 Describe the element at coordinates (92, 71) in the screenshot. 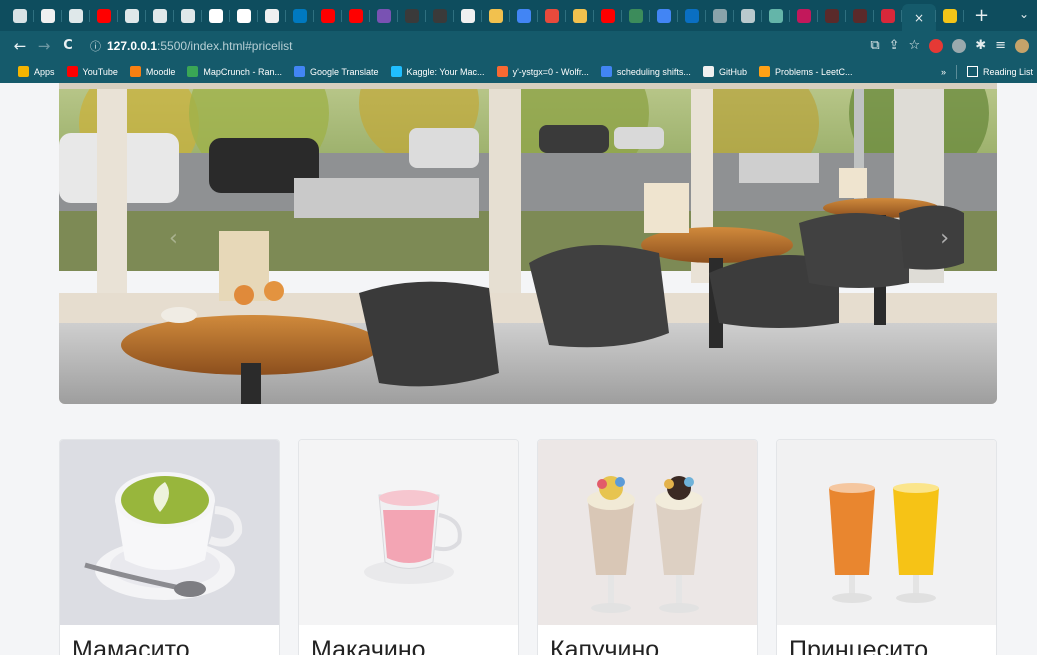

I see `bookmark-item: YouTube` at that location.